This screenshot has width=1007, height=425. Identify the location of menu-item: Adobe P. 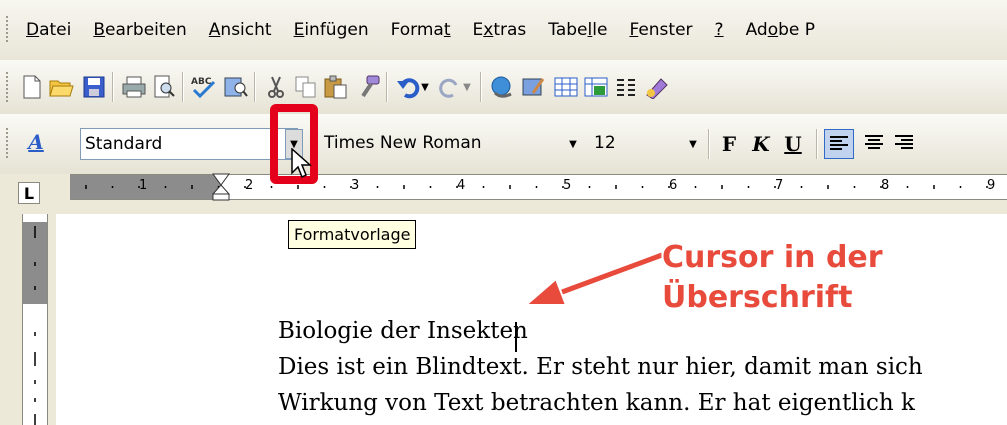
(780, 30).